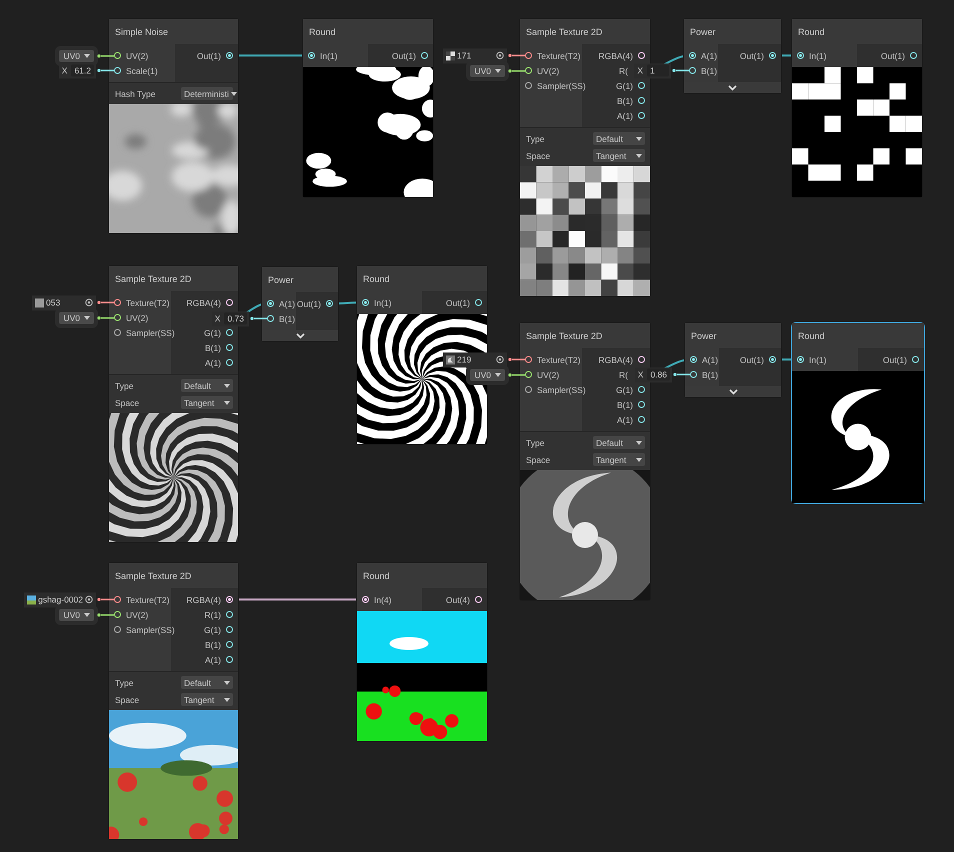  Describe the element at coordinates (173, 701) in the screenshot. I see `node-panel: Sample Texture 2D Texture(T2) UV(2) Sampler(SS) RGBA(4) R(1) G(1) B(1) A(1) Type Default Space Tangent` at that location.